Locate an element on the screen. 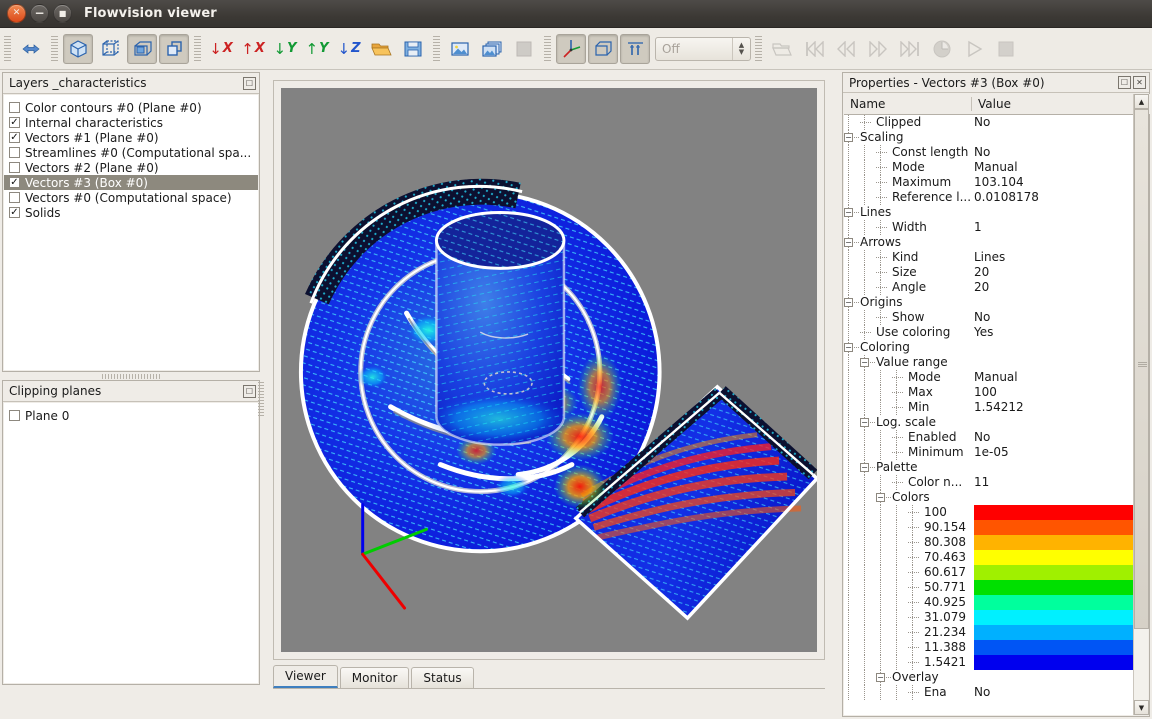 This screenshot has height=719, width=1152. toolbar-grip-capture is located at coordinates (436, 48).